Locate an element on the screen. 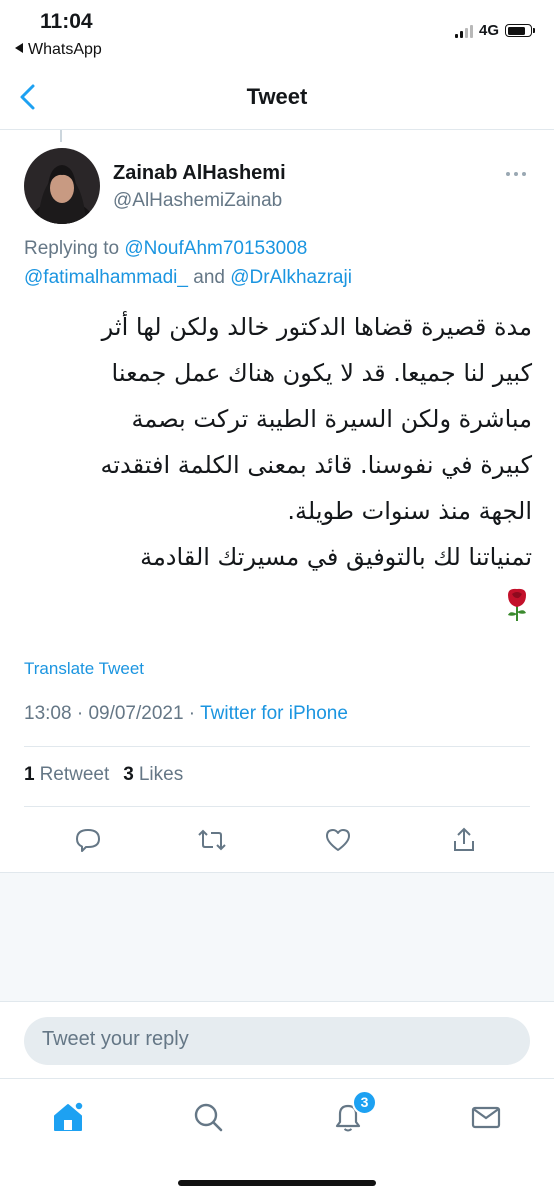  likes-label: Likes is located at coordinates (161, 774).